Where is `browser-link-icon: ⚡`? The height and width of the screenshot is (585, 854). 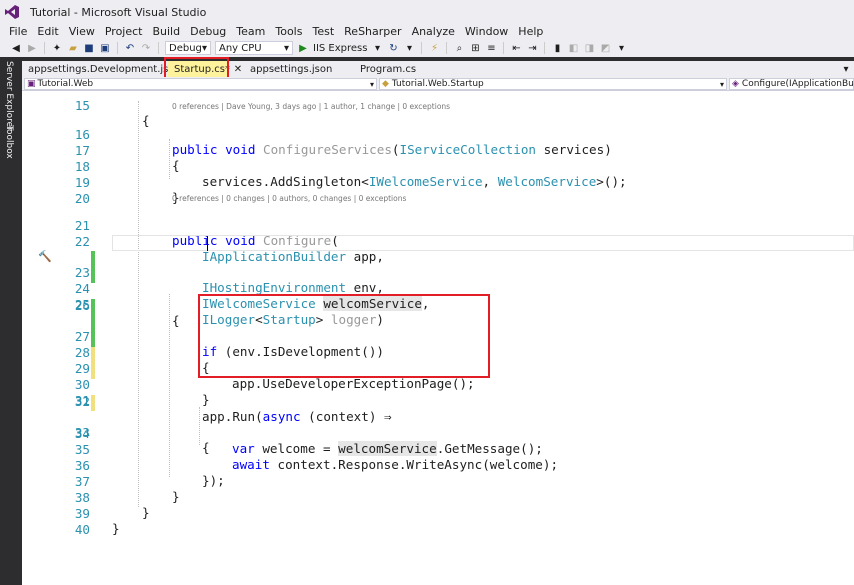 browser-link-icon: ⚡ is located at coordinates (434, 48).